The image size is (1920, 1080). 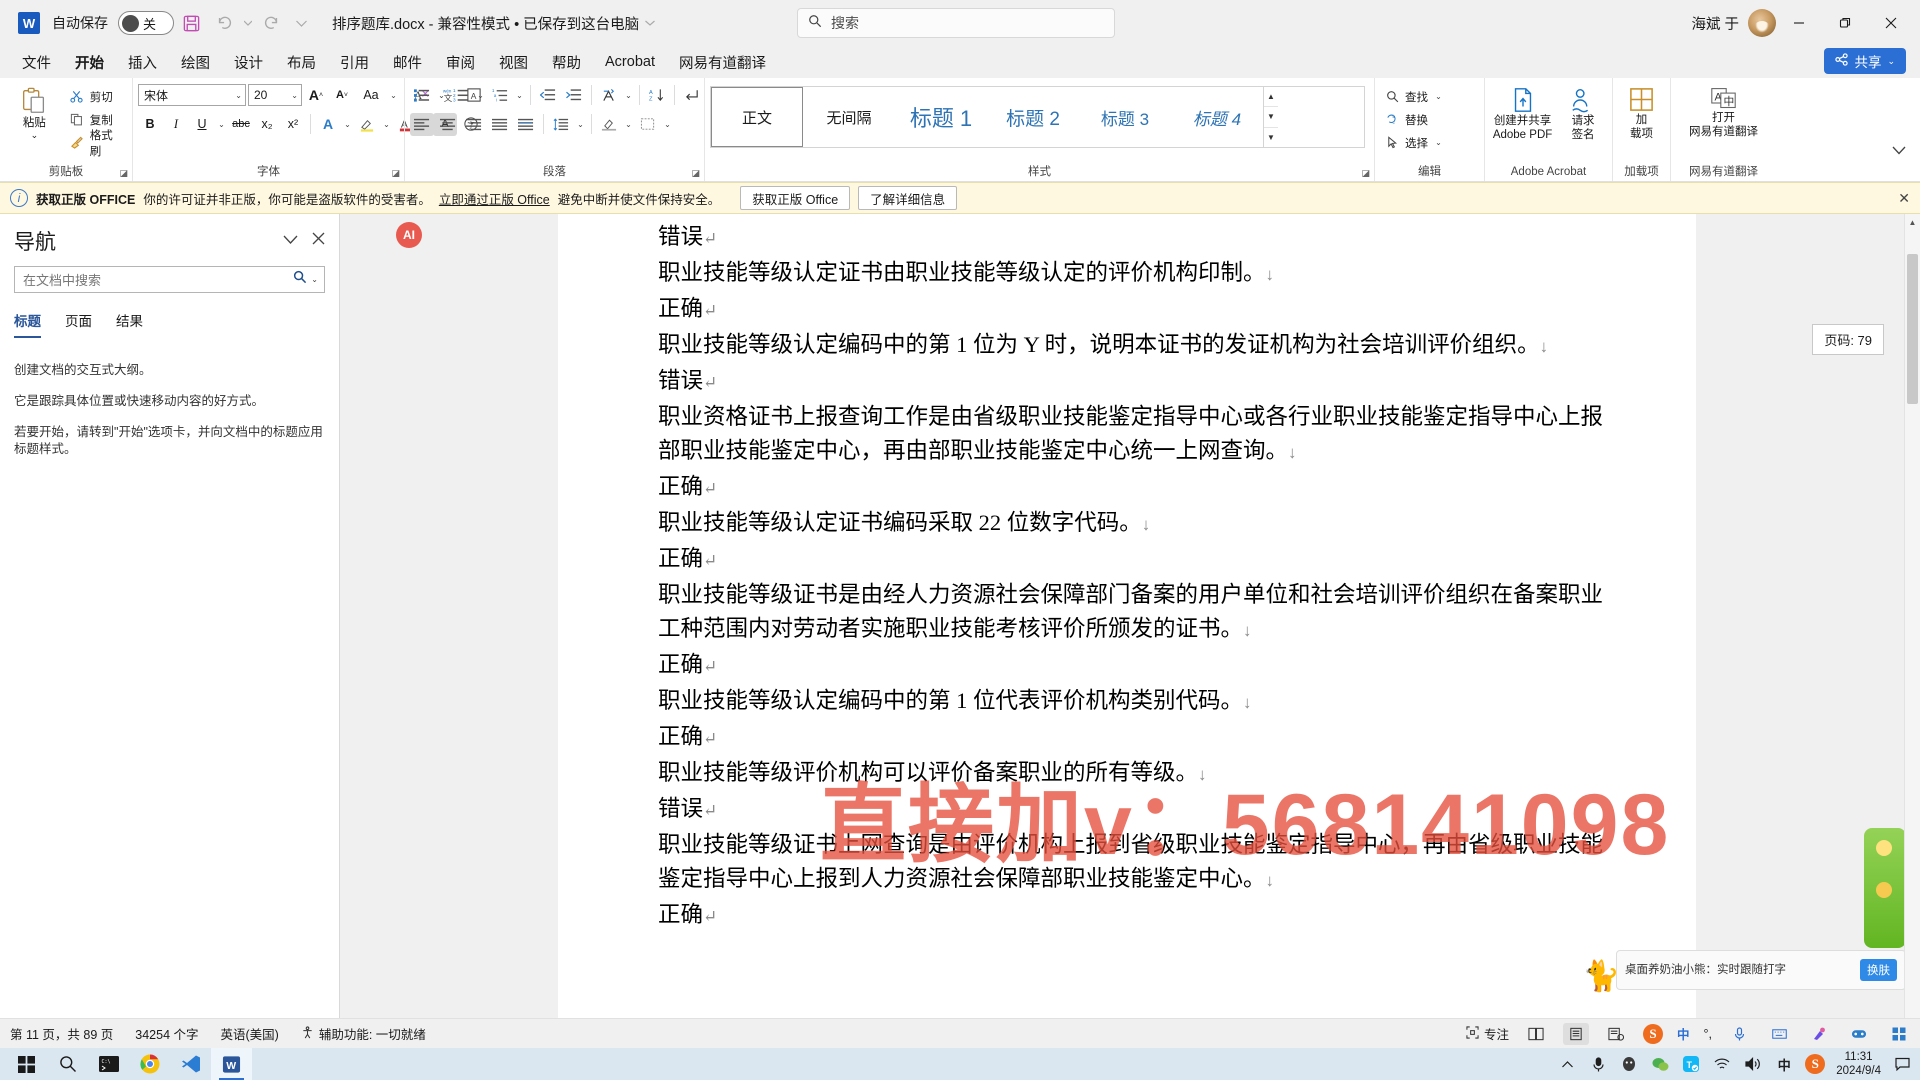 I want to click on line-spacing-caret-icon: ⌄, so click(x=580, y=124).